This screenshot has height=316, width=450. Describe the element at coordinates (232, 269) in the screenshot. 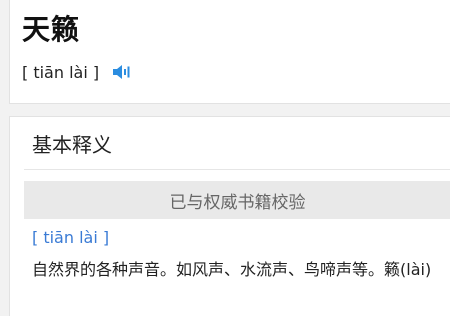

I see `definition-text: 自然界的各种声音。如风声、水流声、鸟啼声等。籁(lài)` at that location.